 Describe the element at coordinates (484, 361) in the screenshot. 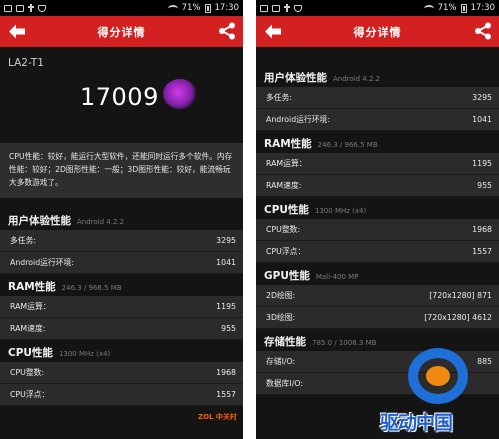

I see `row-value: 885` at that location.